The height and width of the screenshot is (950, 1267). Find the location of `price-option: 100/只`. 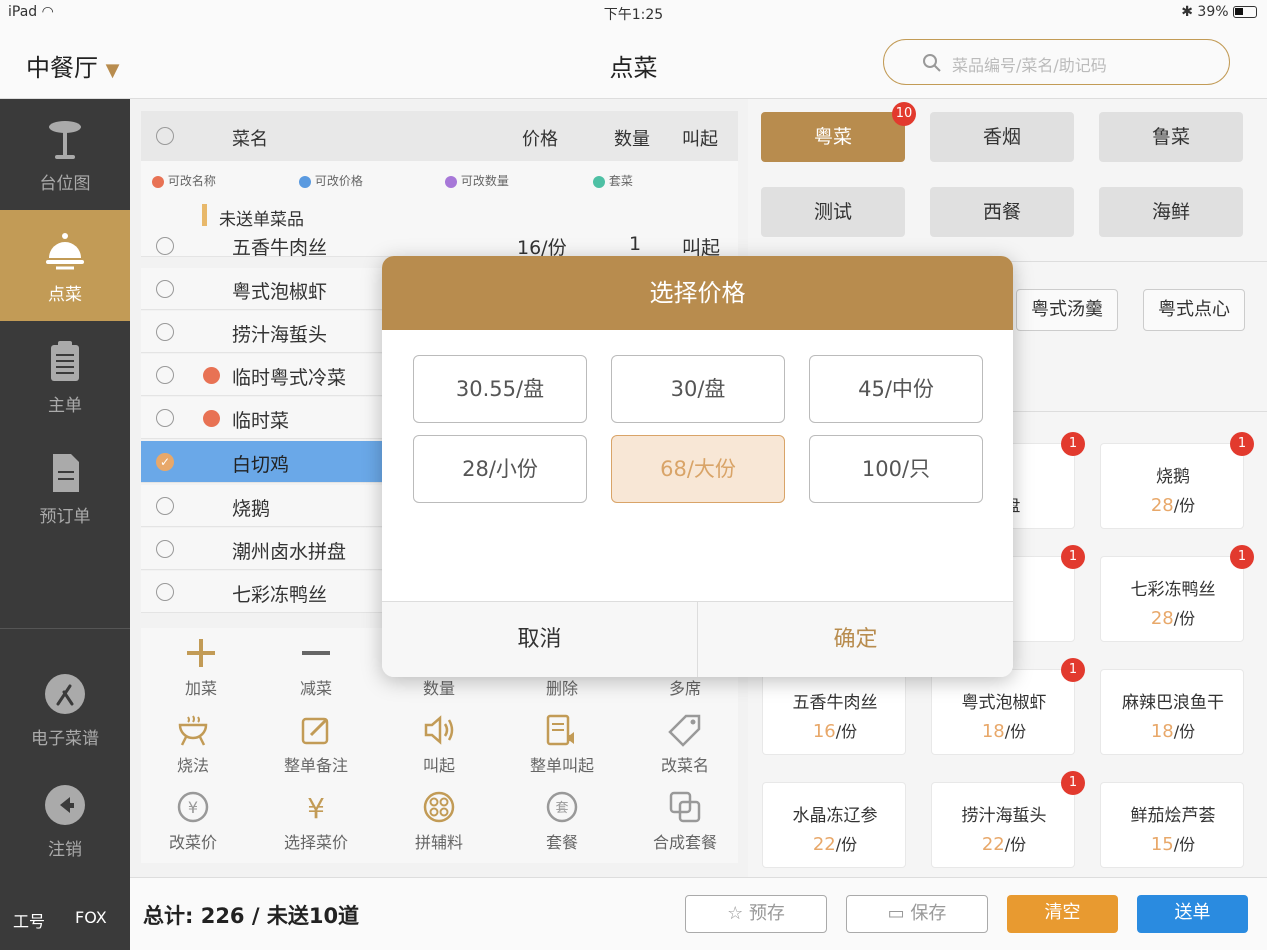

price-option: 100/只 is located at coordinates (896, 469).